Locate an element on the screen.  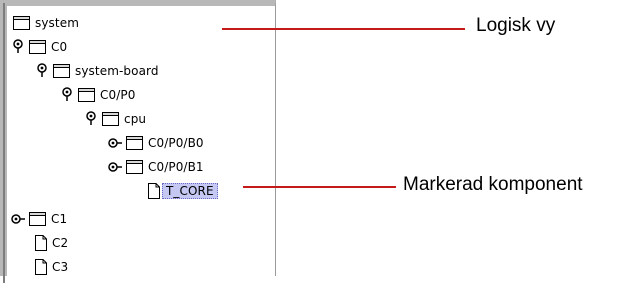
tree-node-system: system is located at coordinates (46, 23).